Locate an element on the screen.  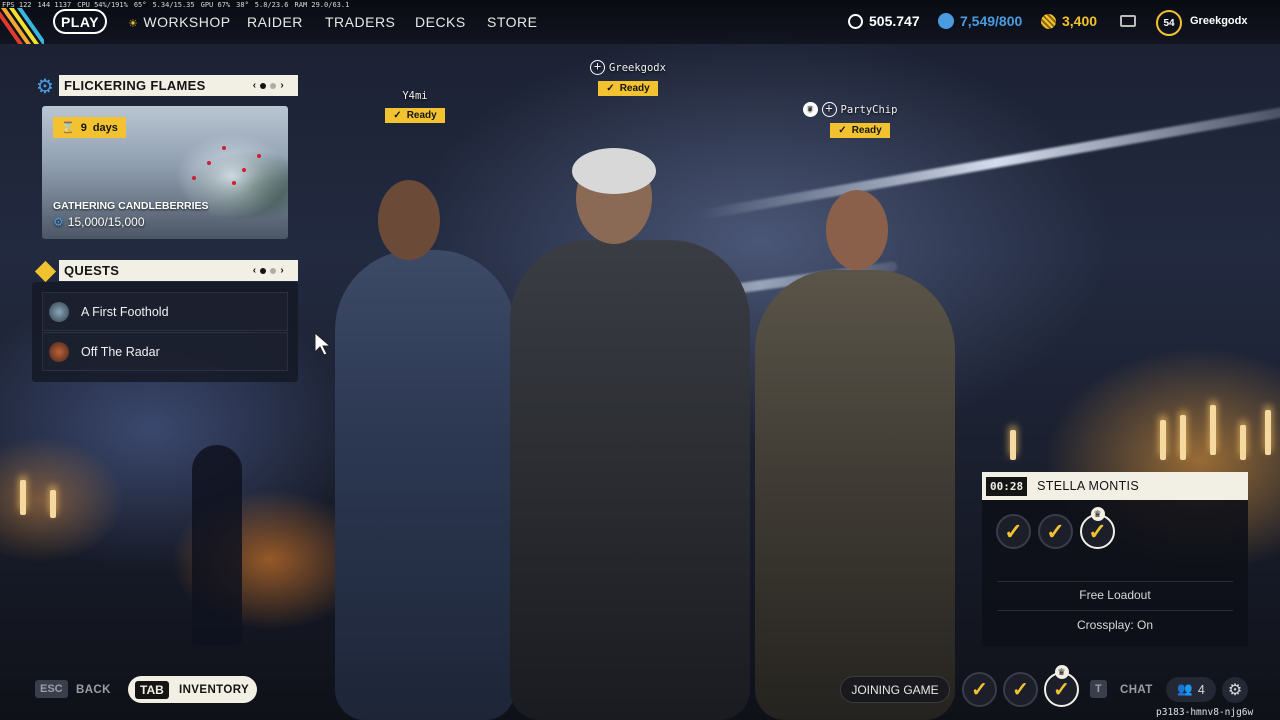
quests-panel-header: QUESTS ‹ › is located at coordinates (178, 270).